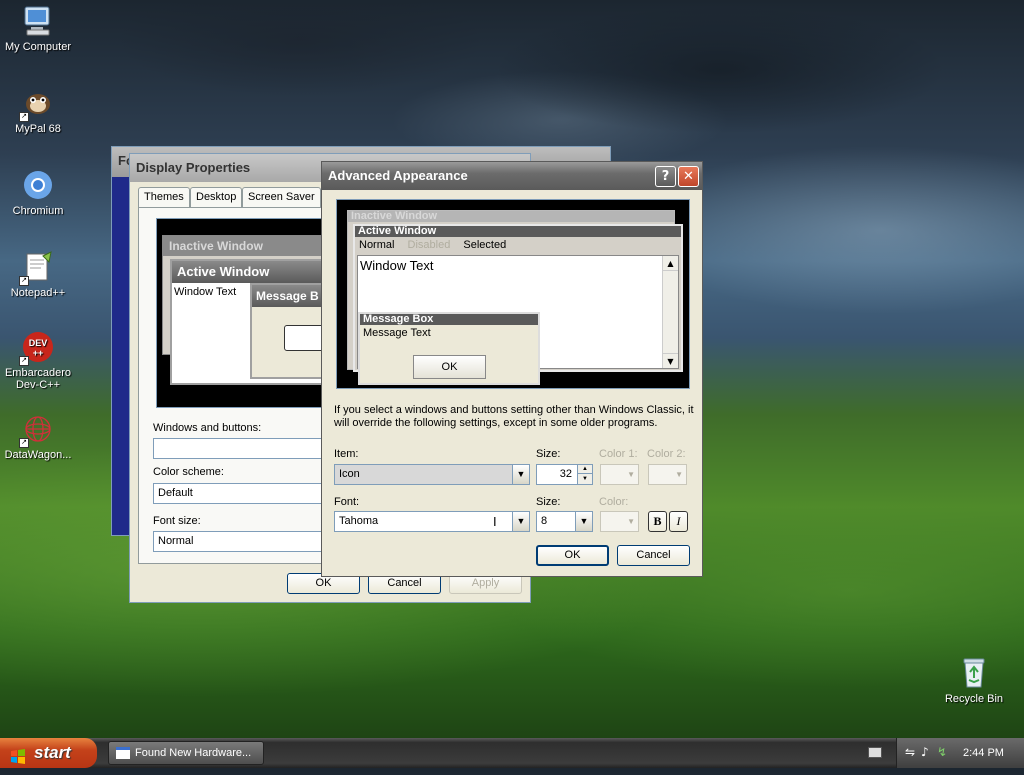 This screenshot has height=775, width=1024. Describe the element at coordinates (207, 428) in the screenshot. I see `windows-buttons-label: Windows and buttons:` at that location.